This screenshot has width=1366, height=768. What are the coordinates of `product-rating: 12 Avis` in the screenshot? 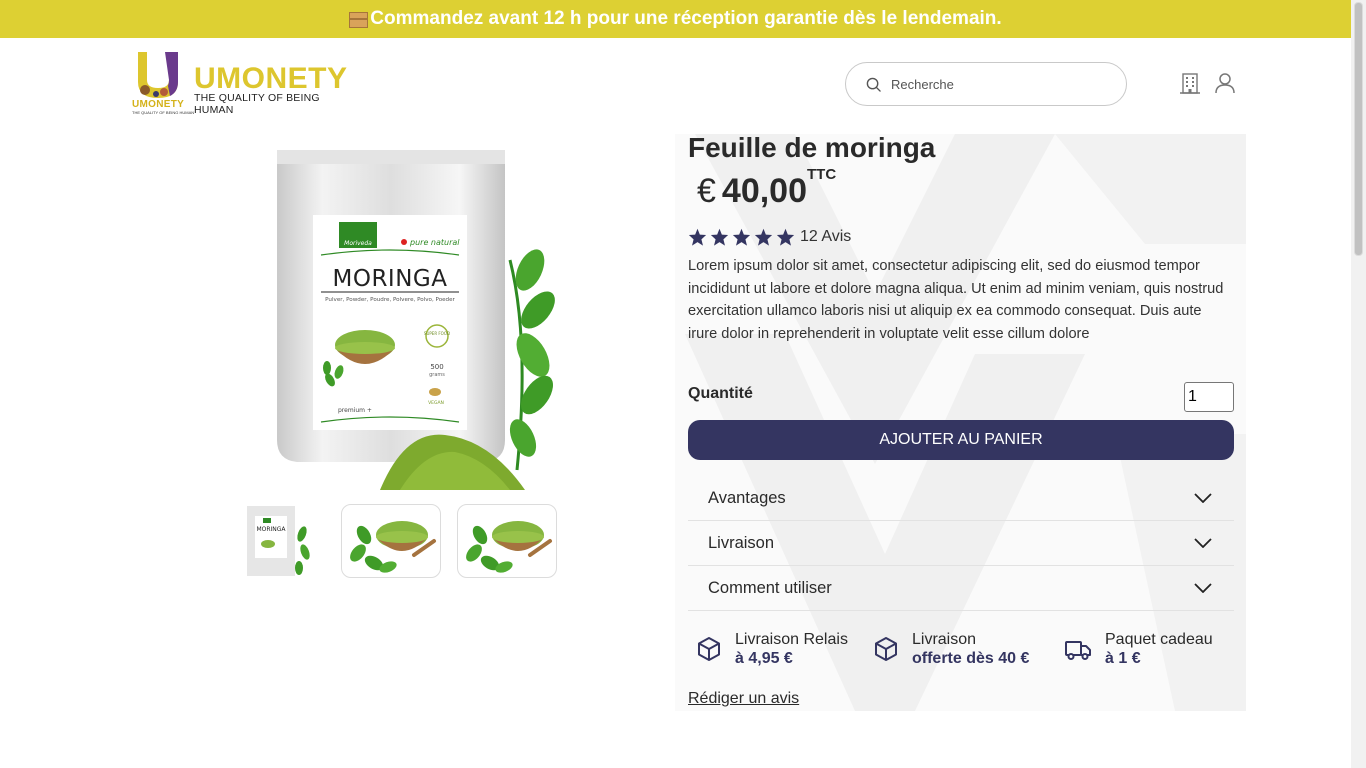 It's located at (769, 237).